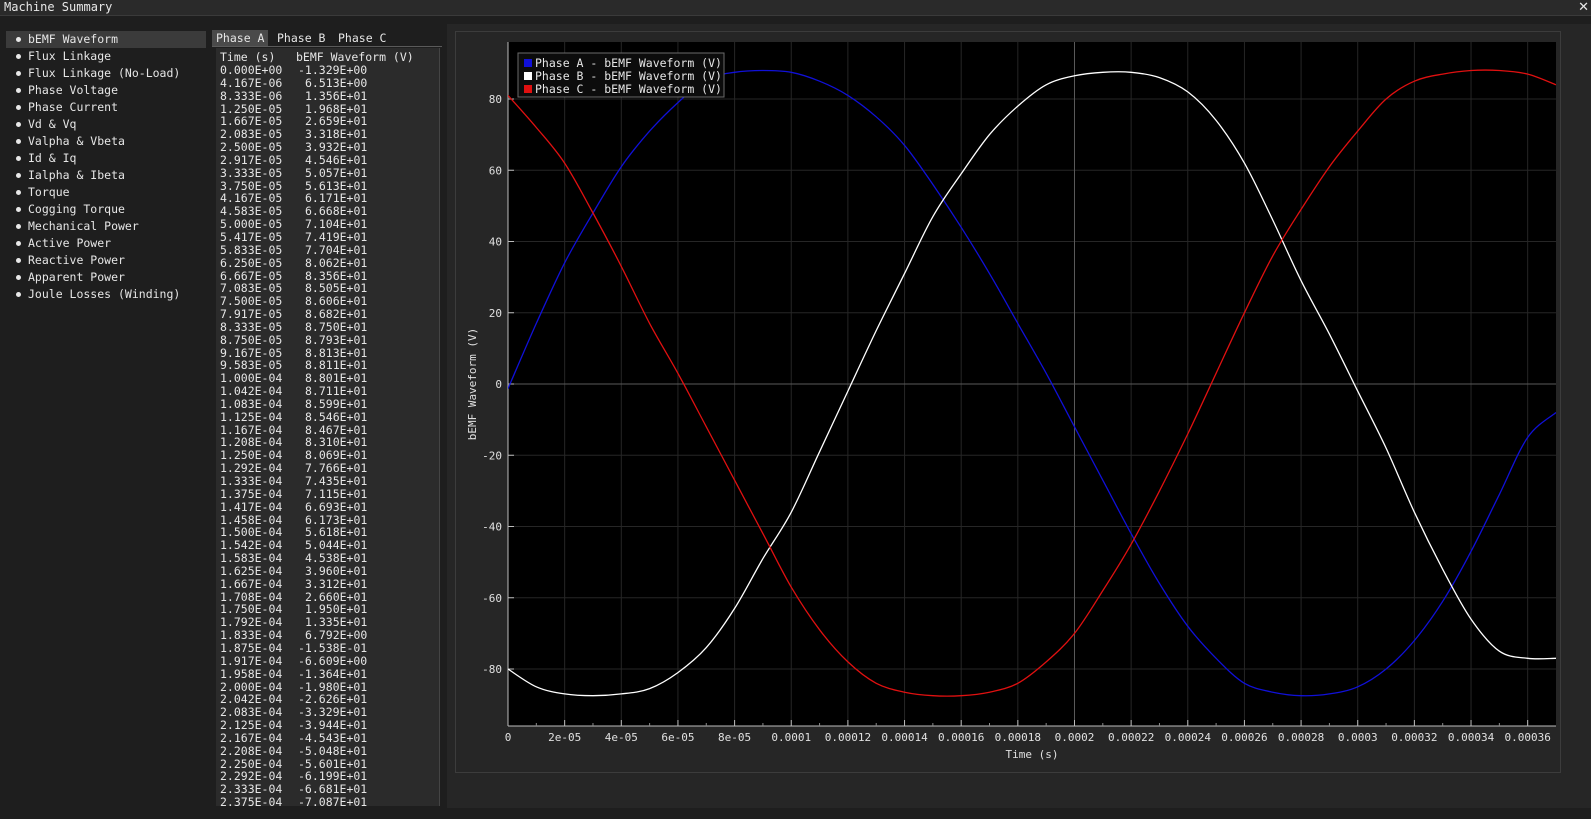 Image resolution: width=1591 pixels, height=819 pixels. I want to click on x-tick-label: 0.00012, so click(848, 737).